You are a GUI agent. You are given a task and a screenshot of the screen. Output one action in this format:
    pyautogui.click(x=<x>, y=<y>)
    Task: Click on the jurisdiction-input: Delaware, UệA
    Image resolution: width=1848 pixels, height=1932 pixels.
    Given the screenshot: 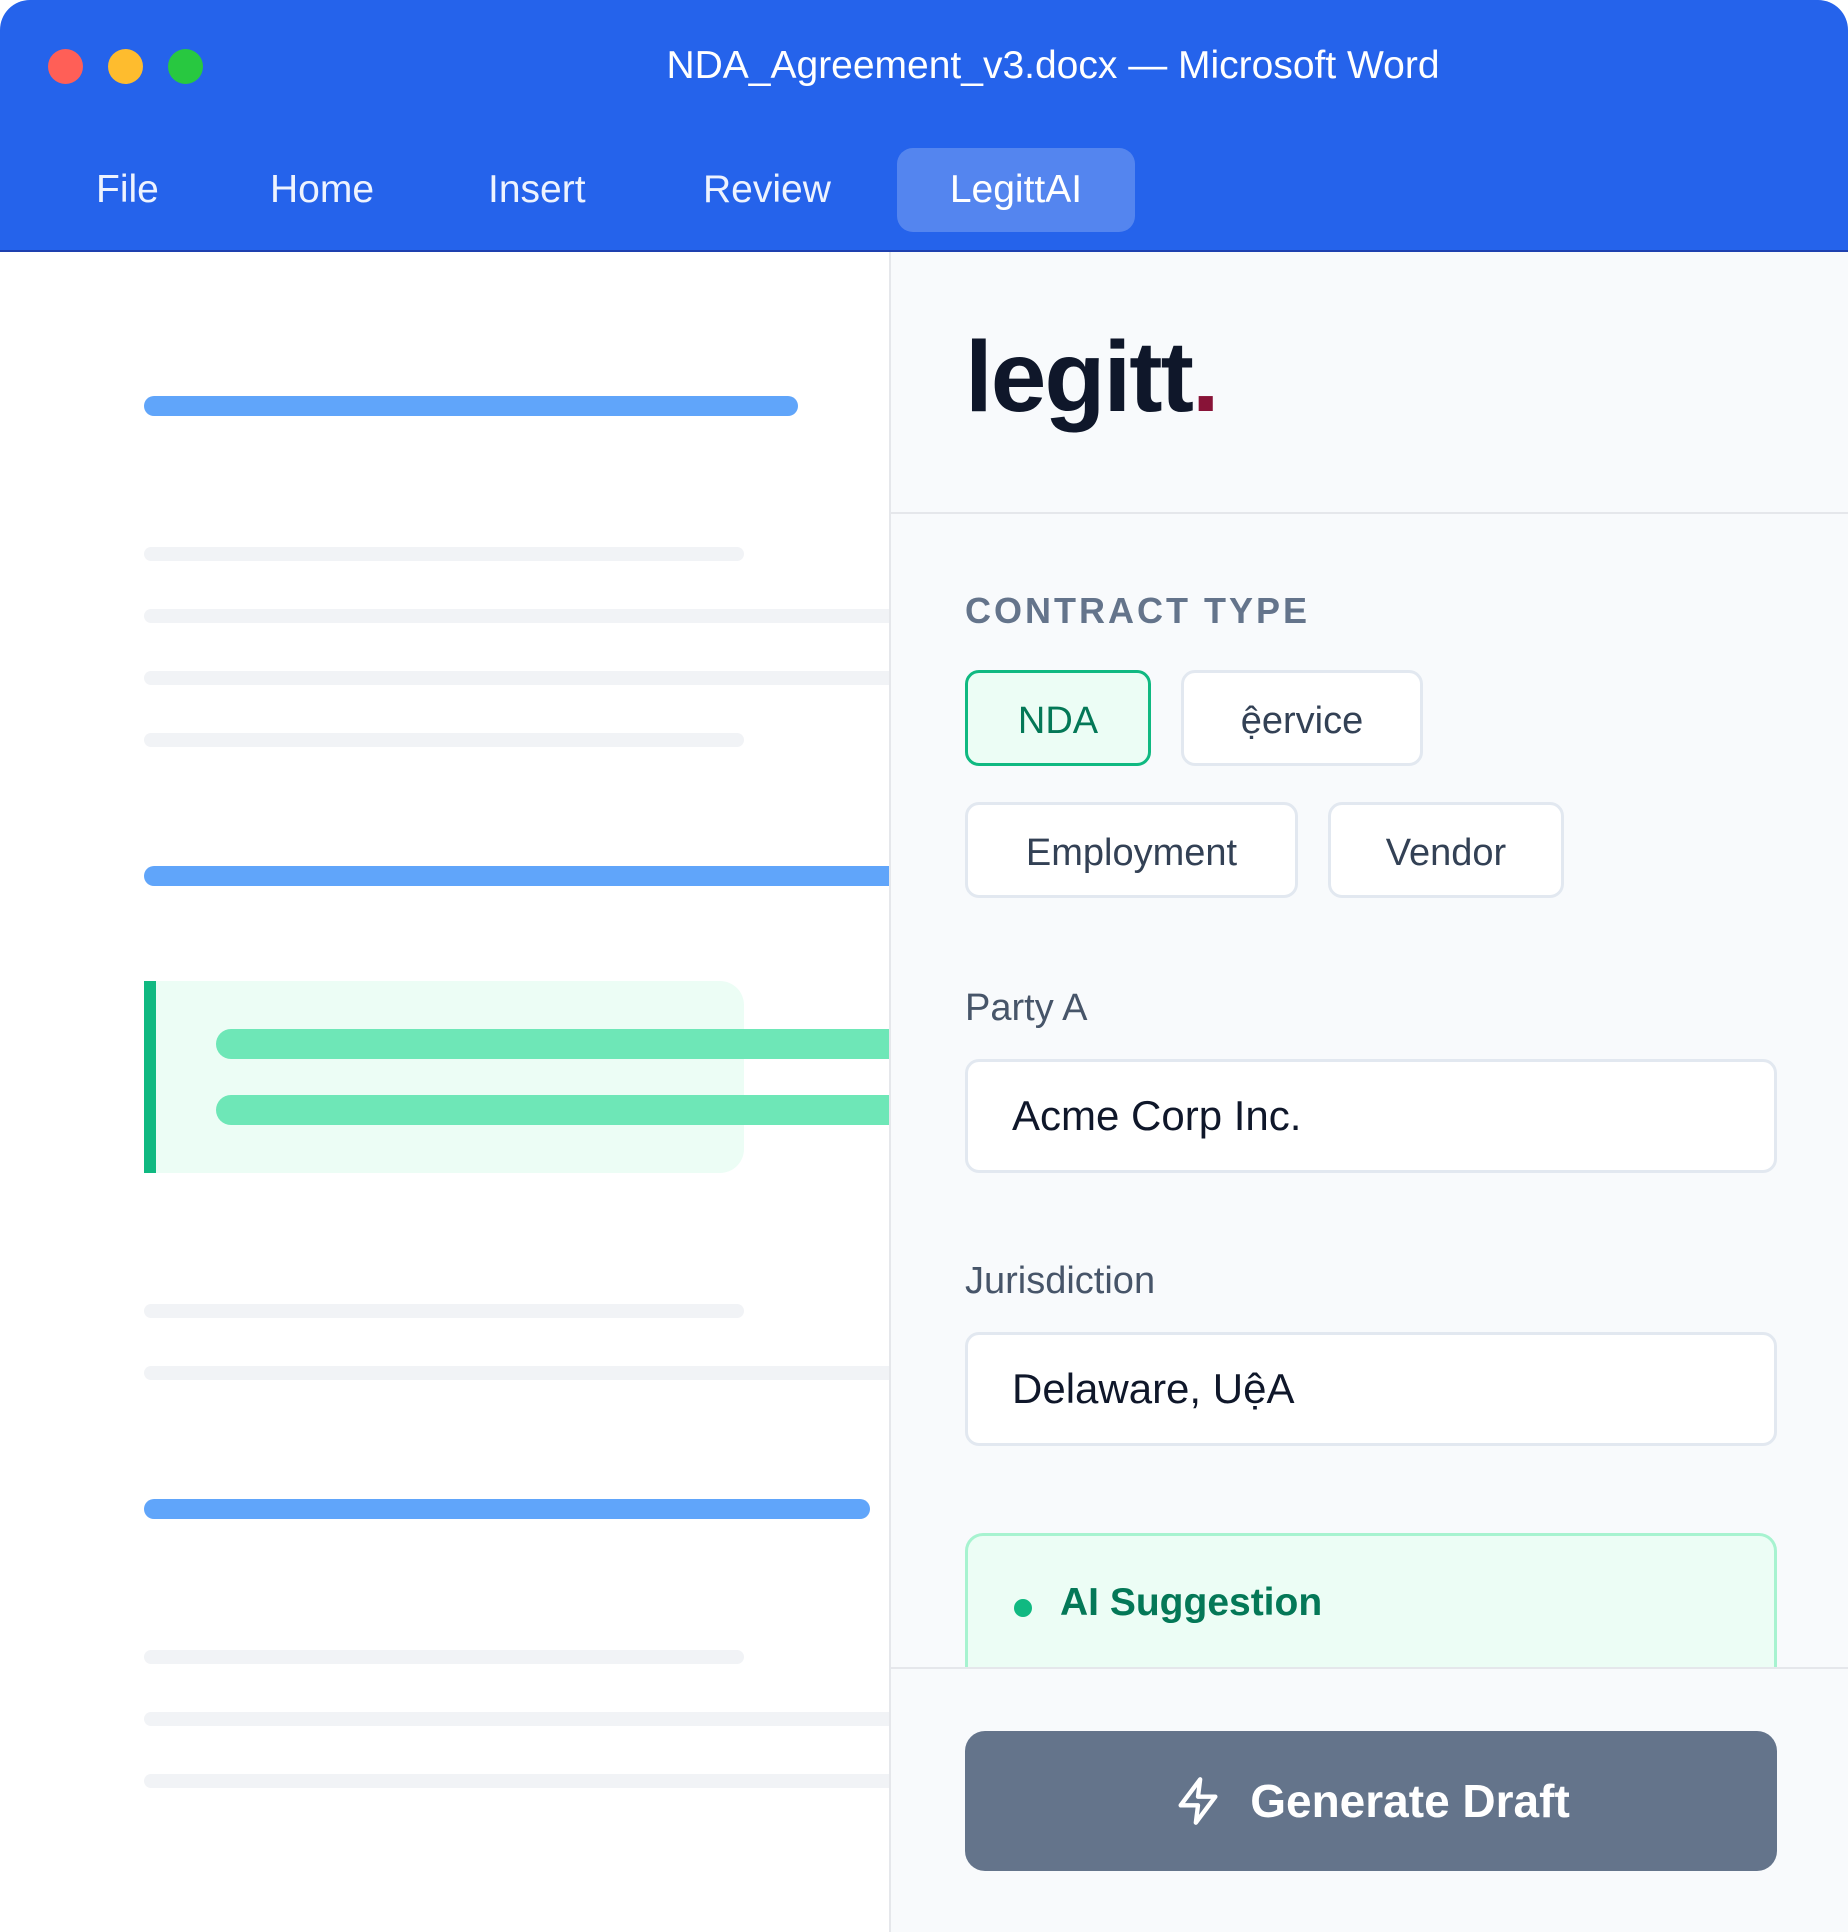 What is the action you would take?
    pyautogui.click(x=1371, y=1389)
    